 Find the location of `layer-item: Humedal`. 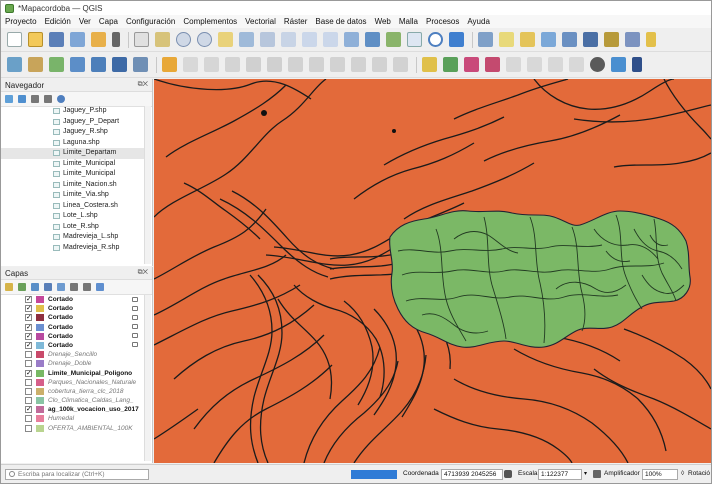

layer-item: Humedal is located at coordinates (74, 418).